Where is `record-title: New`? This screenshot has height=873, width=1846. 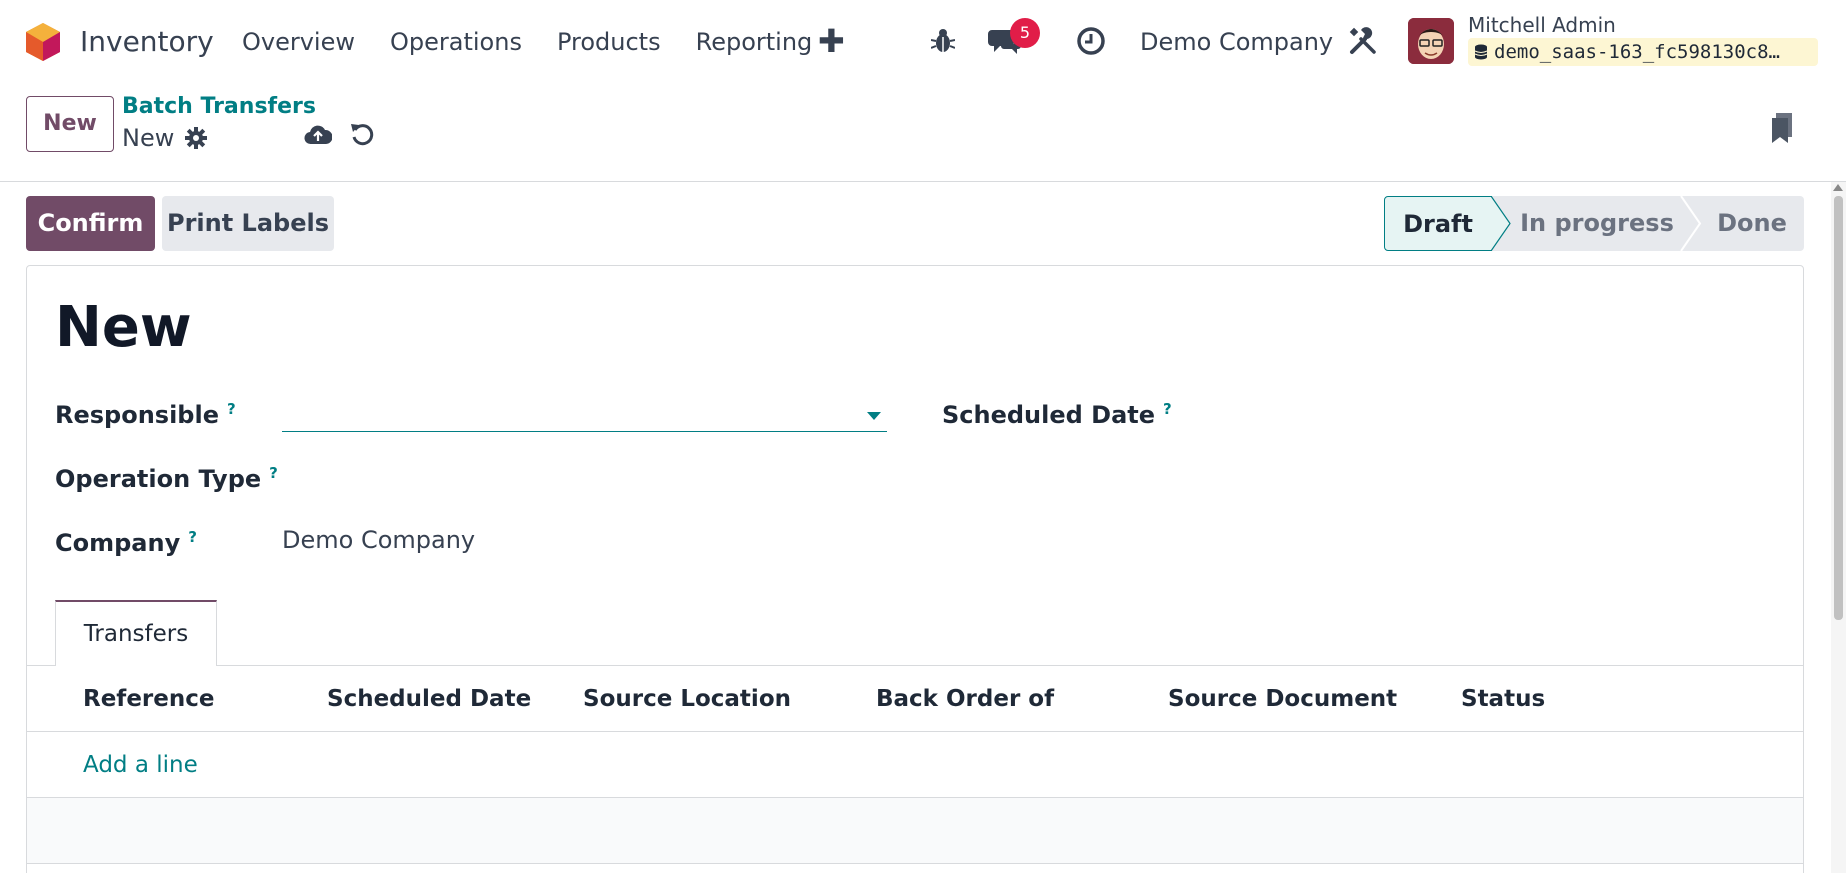
record-title: New is located at coordinates (123, 328).